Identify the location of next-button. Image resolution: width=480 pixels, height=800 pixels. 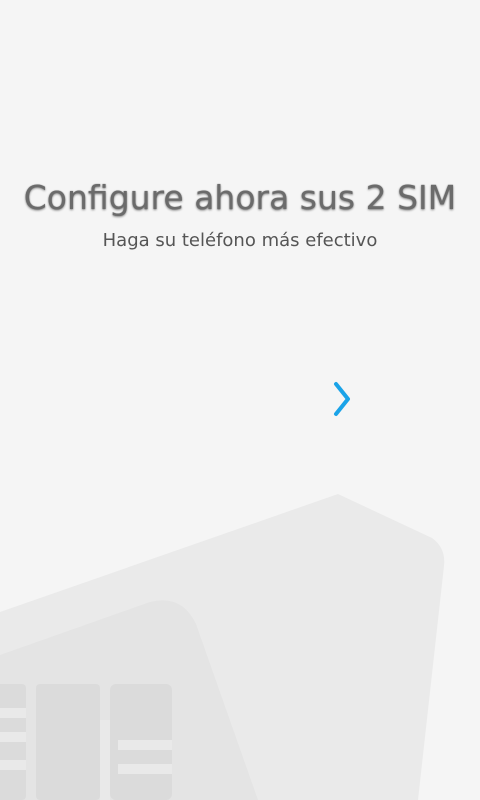
(342, 399).